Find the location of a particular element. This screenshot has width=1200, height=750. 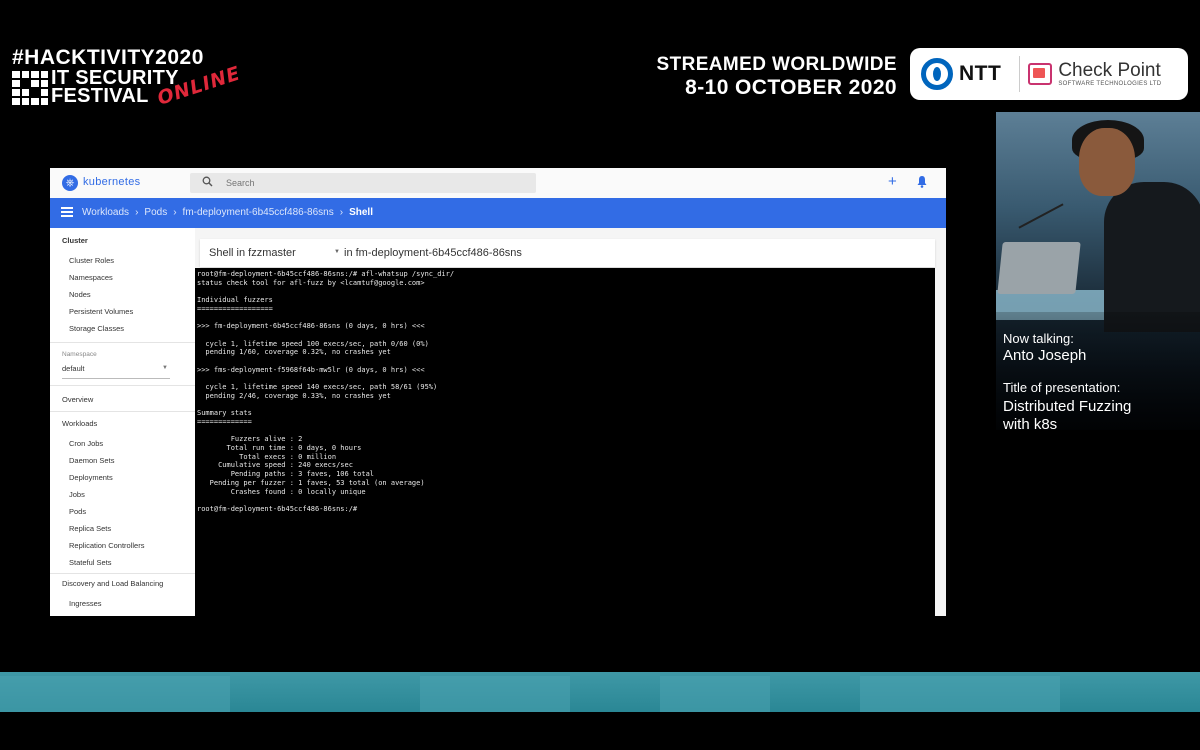

checkpoint-logo: Check Point SOFTWARE TECHNOLOGIES LTD is located at coordinates (1094, 74).